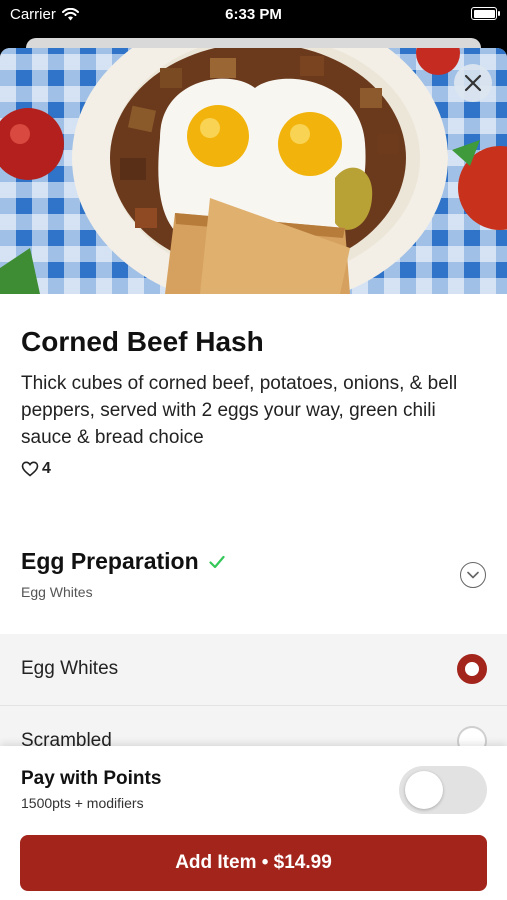 This screenshot has height=900, width=507. I want to click on pay-with-points-label: Pay with Points, so click(91, 778).